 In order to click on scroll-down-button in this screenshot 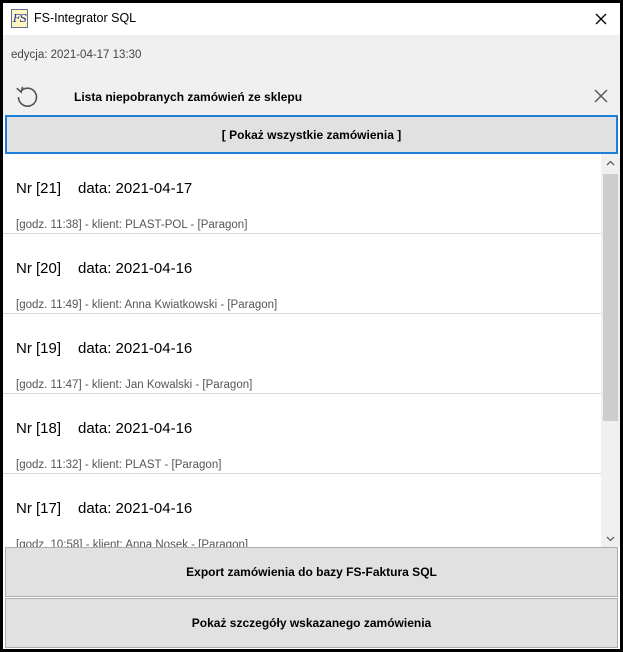, I will do `click(610, 538)`.